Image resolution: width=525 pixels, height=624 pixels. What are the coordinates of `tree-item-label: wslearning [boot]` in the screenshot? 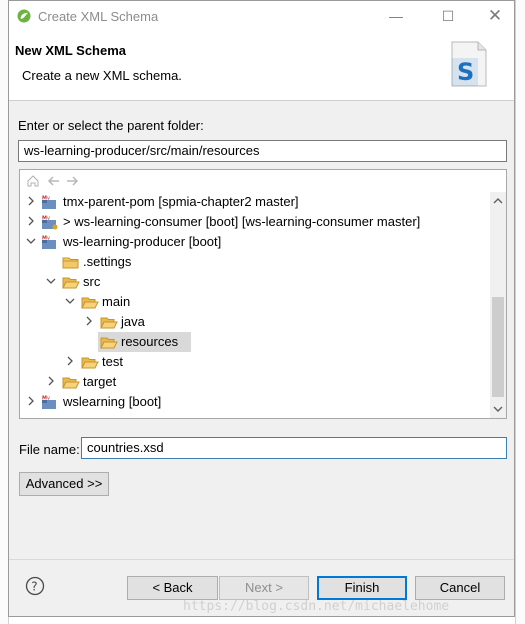 It's located at (112, 401).